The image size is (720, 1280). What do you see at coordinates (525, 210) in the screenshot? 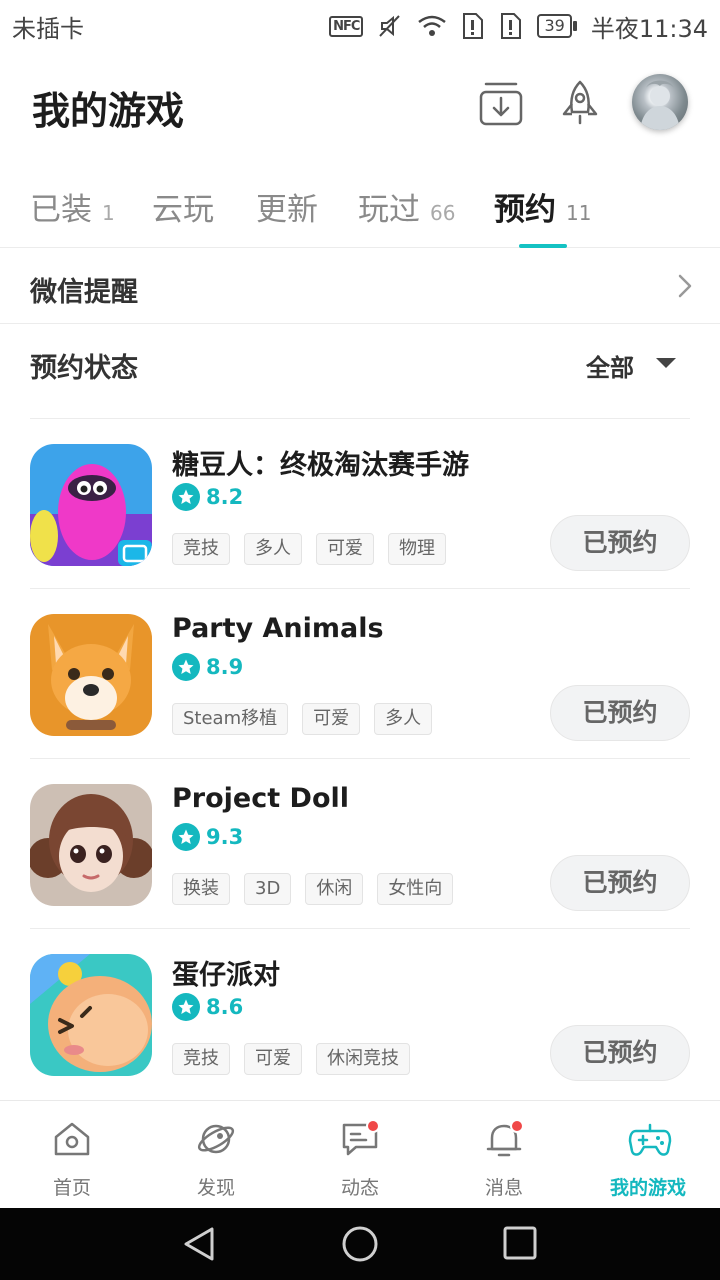
I see `tab-label: 预约` at bounding box center [525, 210].